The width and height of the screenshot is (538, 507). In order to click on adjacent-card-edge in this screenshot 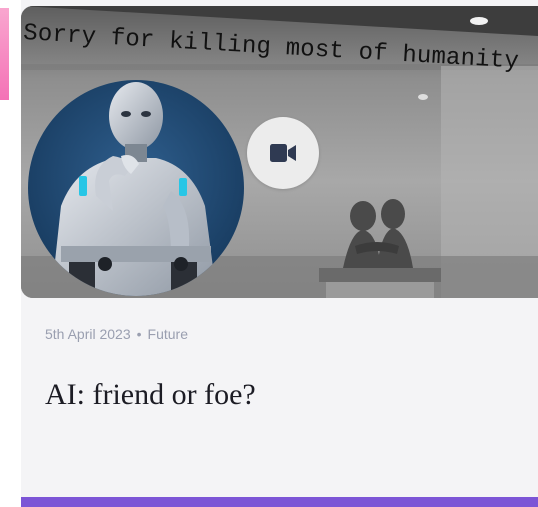, I will do `click(4, 54)`.